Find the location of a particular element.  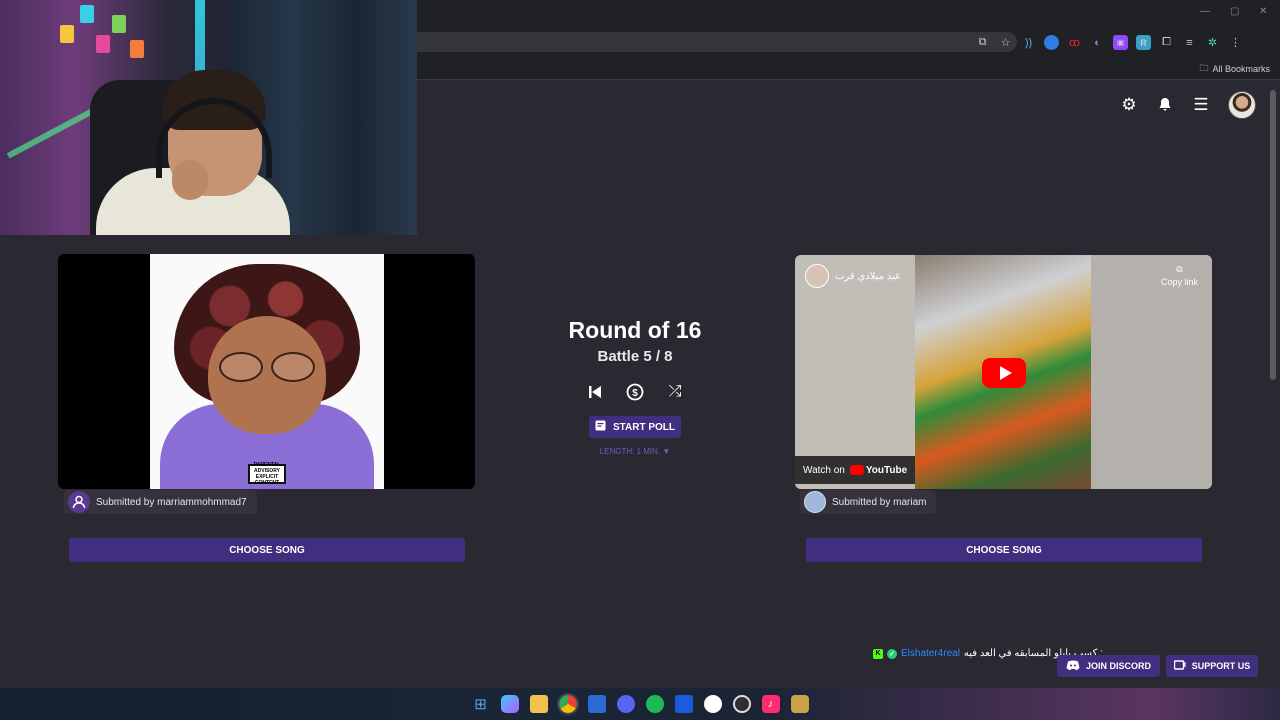

tiktok-icon: ♪ is located at coordinates (770, 704).